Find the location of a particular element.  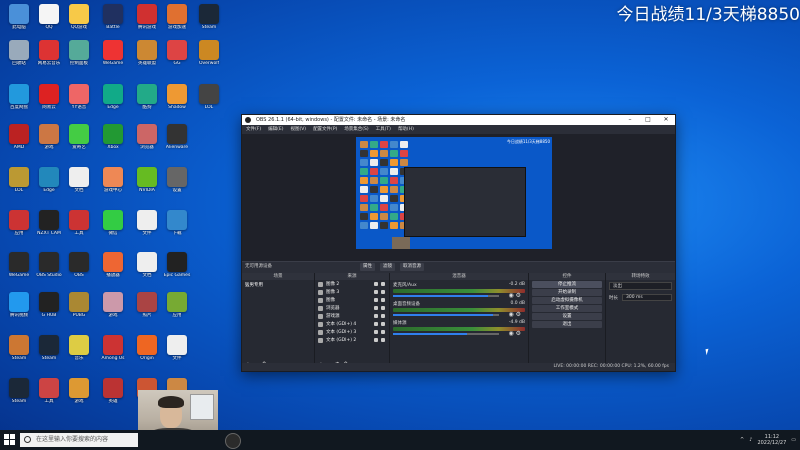

deactivate-button: 取消音源 is located at coordinates (412, 267).